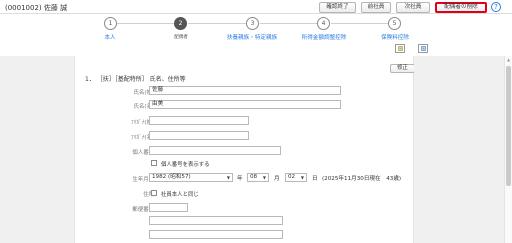 Image resolution: width=512 pixels, height=243 pixels. I want to click on scroll-thumb, so click(508, 126).